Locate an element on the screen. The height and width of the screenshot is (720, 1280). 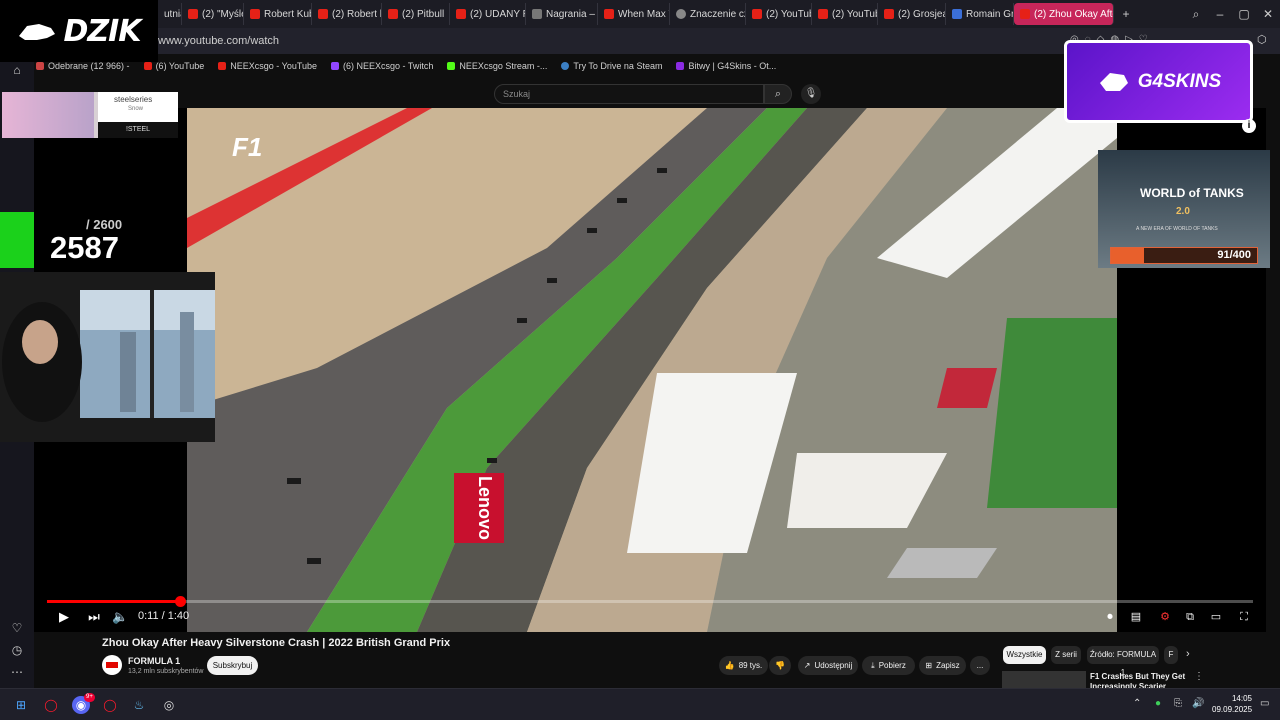
bookmark-item: (6) YouTube is located at coordinates (173, 66).